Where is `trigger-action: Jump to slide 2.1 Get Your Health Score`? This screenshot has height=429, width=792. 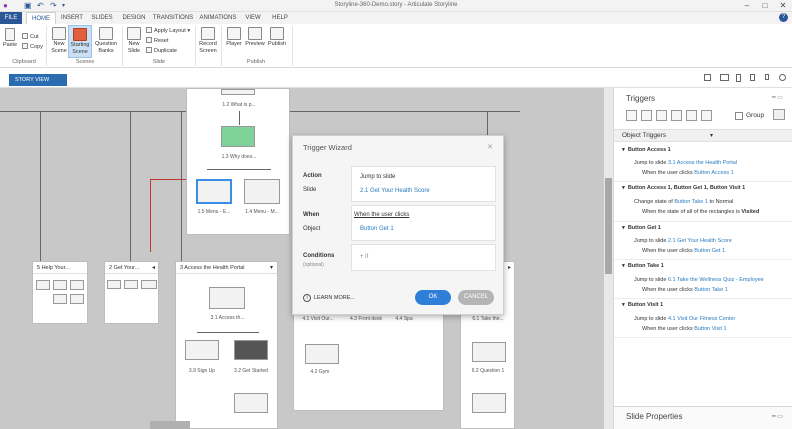
trigger-action: Jump to slide 2.1 Get Your Health Score is located at coordinates (683, 241).